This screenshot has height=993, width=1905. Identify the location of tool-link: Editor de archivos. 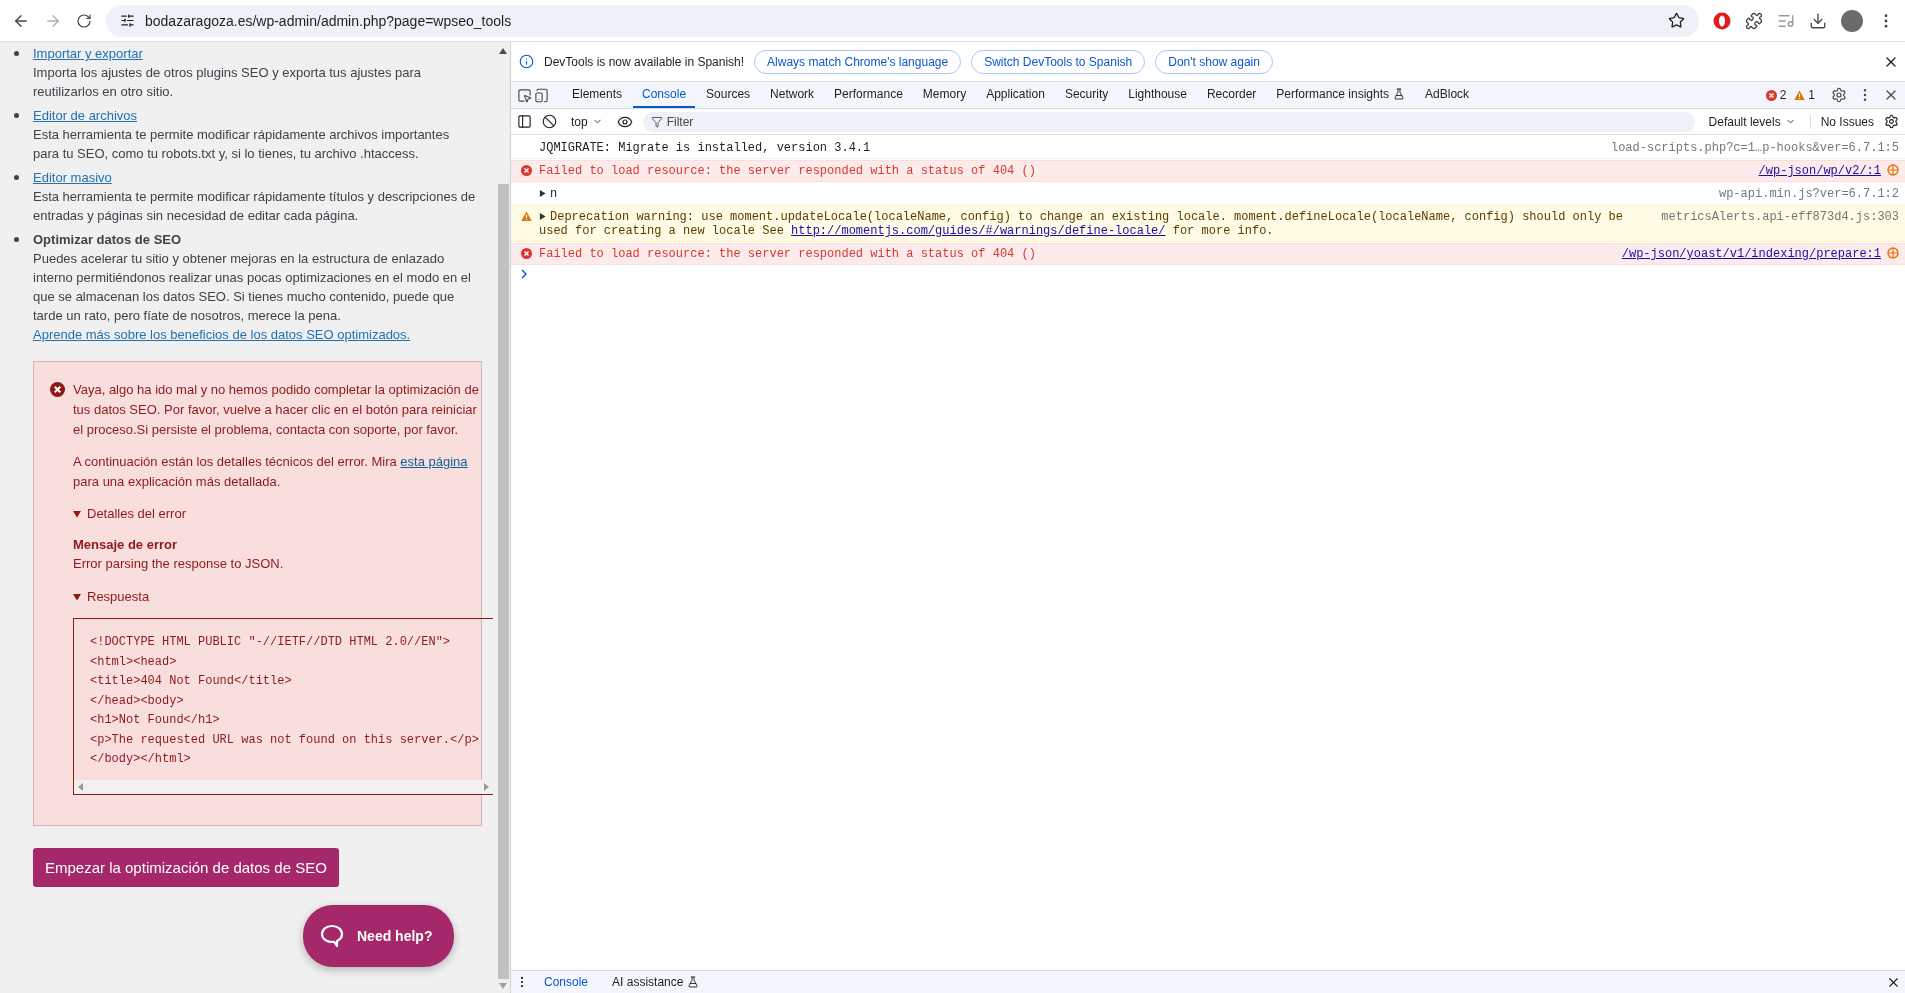
(85, 115).